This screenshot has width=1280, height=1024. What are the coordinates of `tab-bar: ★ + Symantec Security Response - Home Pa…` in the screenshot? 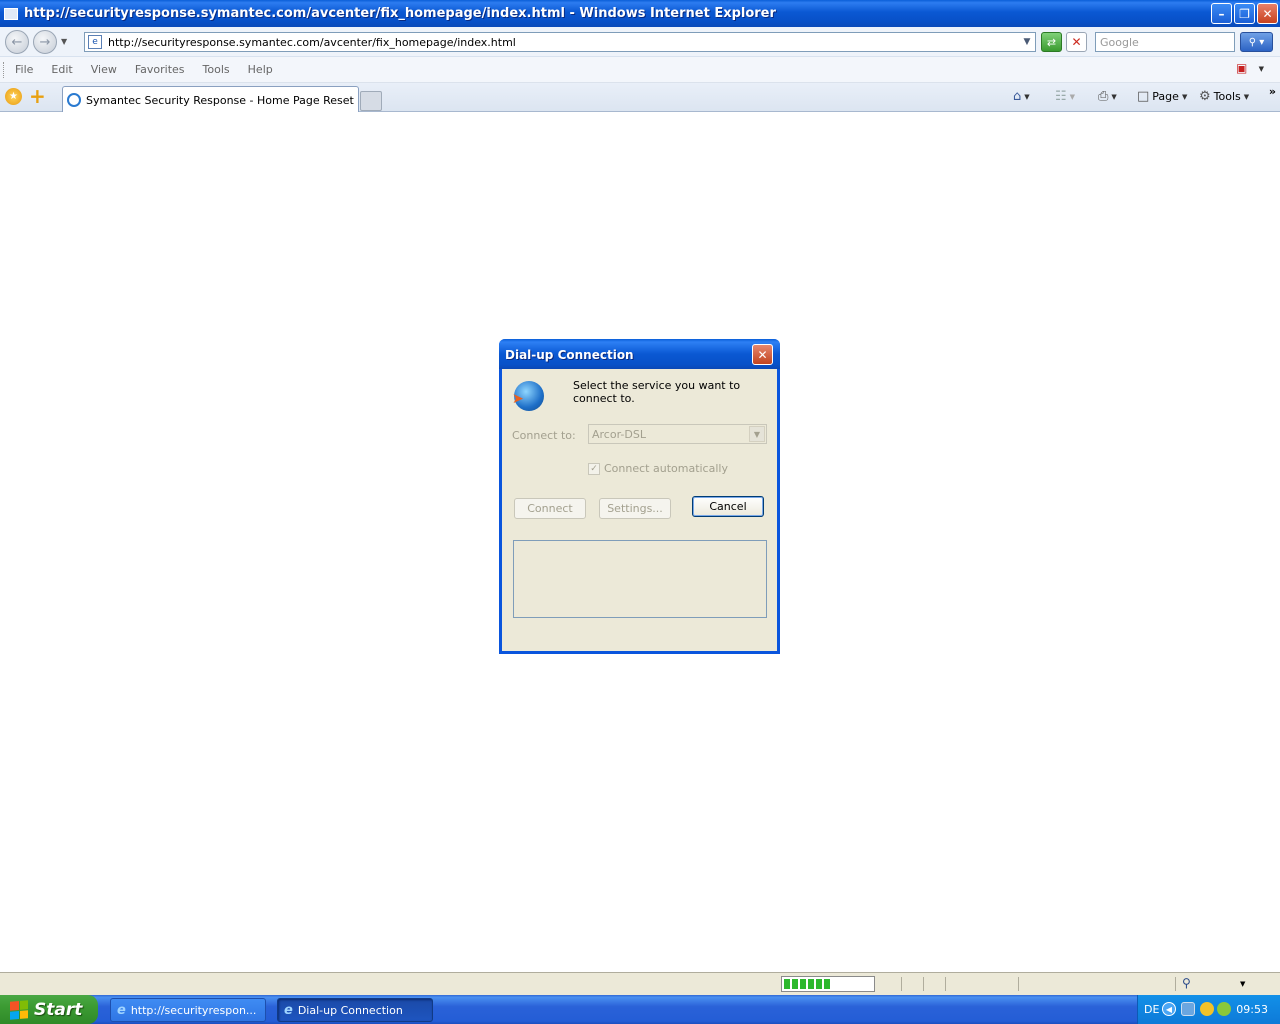 It's located at (640, 98).